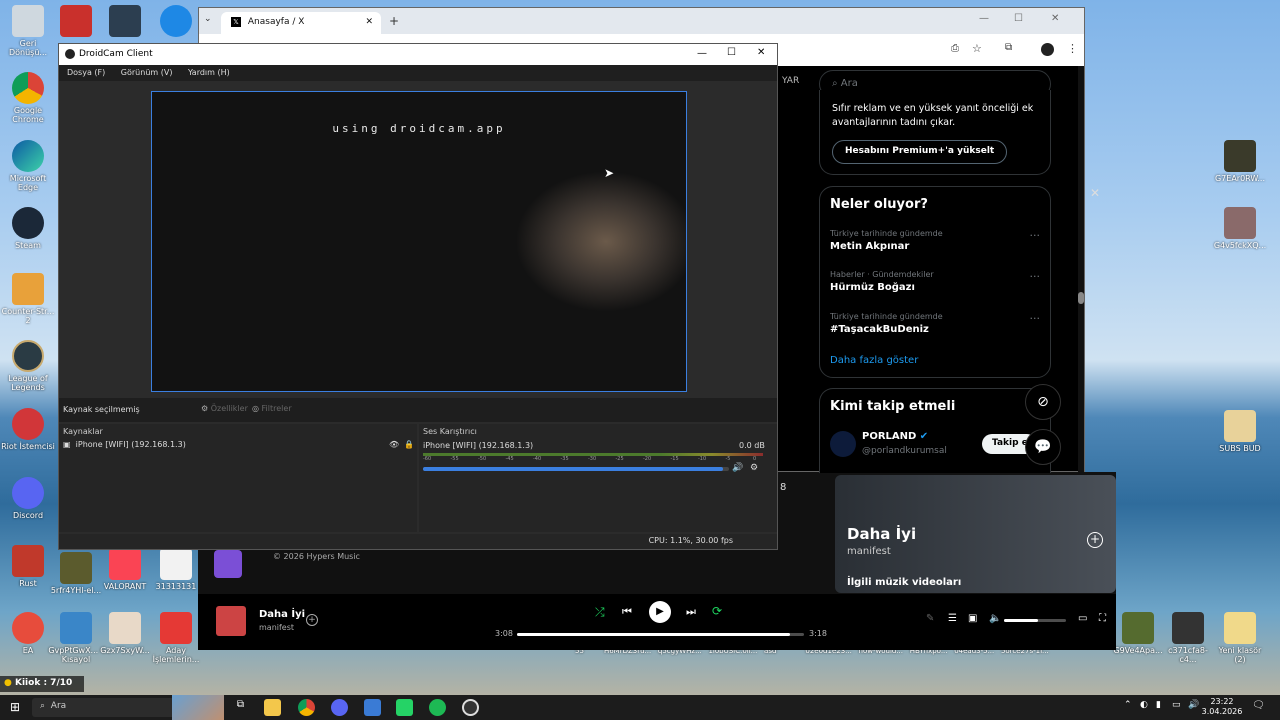 This screenshot has height=720, width=1280. Describe the element at coordinates (691, 612) in the screenshot. I see `next-icon: ⏭` at that location.